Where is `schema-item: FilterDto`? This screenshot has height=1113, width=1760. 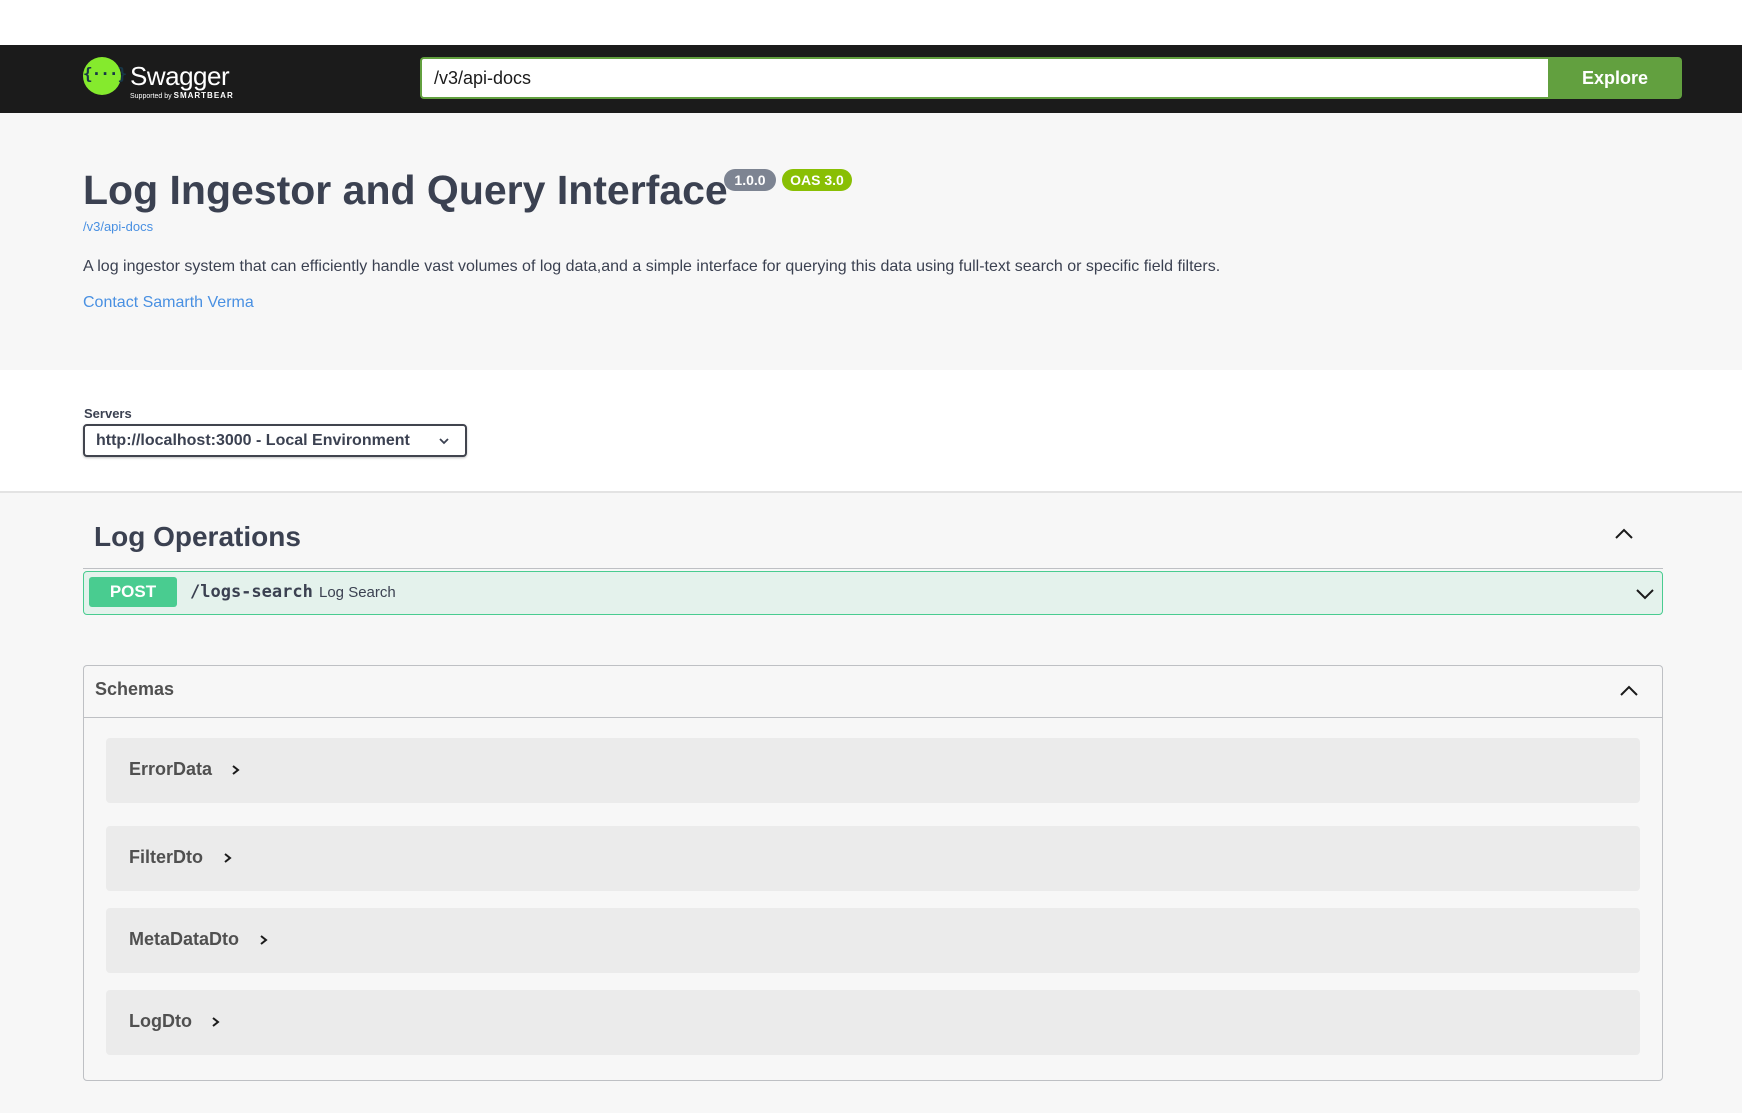 schema-item: FilterDto is located at coordinates (873, 858).